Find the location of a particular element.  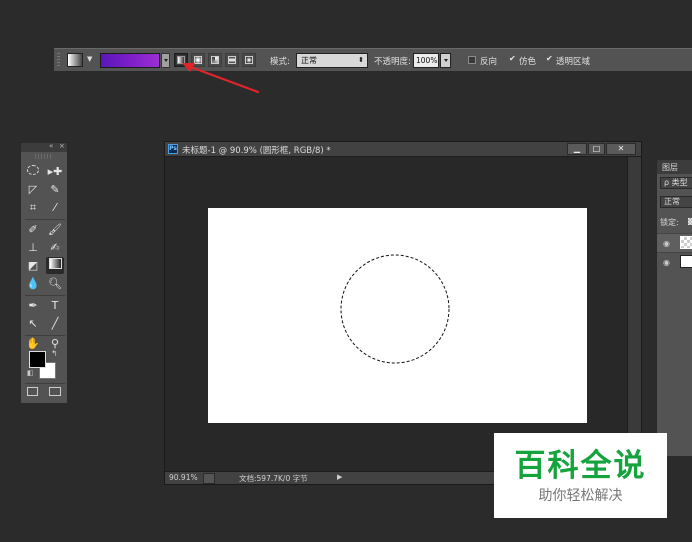

dither-label: 仿色 is located at coordinates (528, 62).